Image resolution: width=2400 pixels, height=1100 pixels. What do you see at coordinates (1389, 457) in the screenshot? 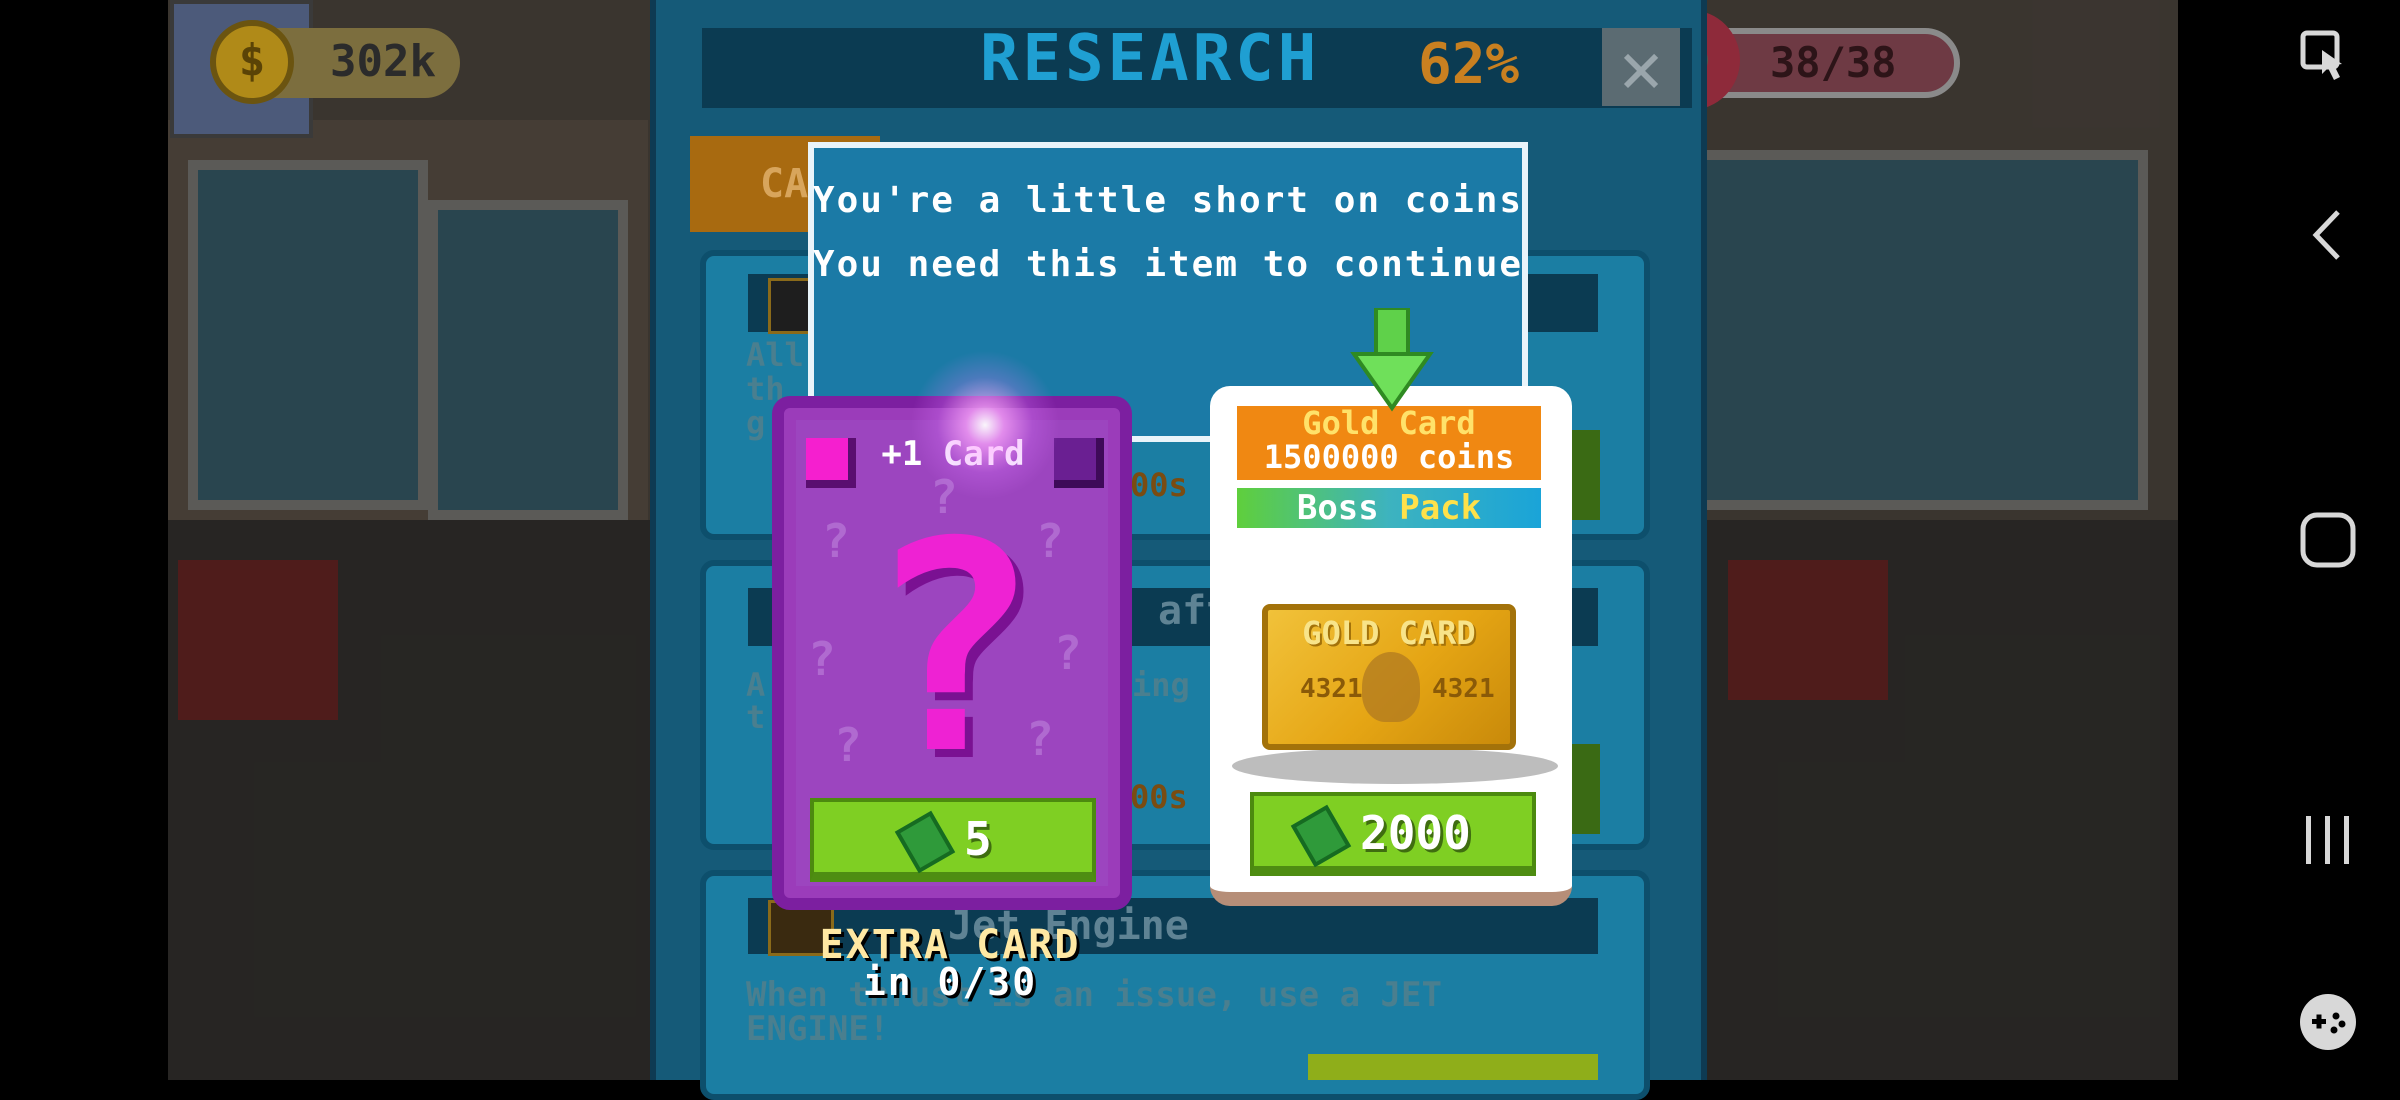
I see `gold-card-coins: 1500000 coins` at bounding box center [1389, 457].